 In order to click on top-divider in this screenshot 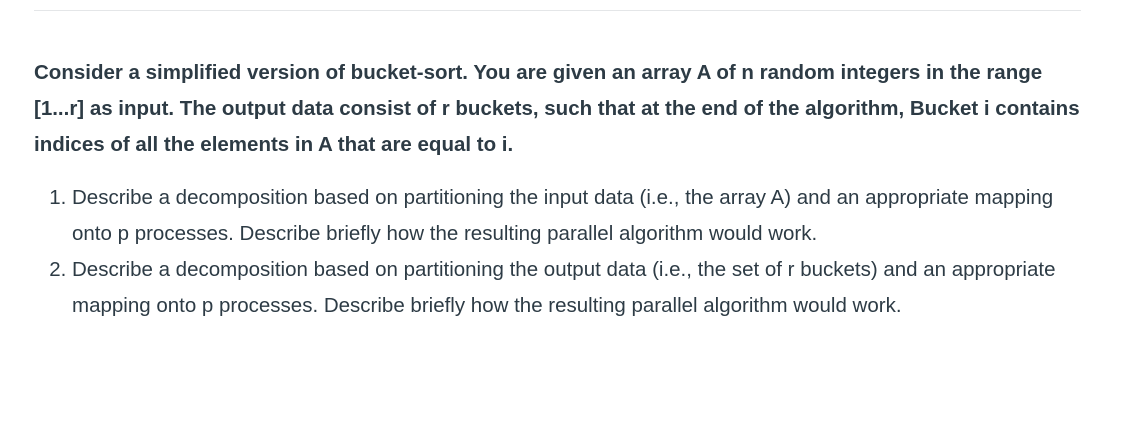, I will do `click(557, 10)`.